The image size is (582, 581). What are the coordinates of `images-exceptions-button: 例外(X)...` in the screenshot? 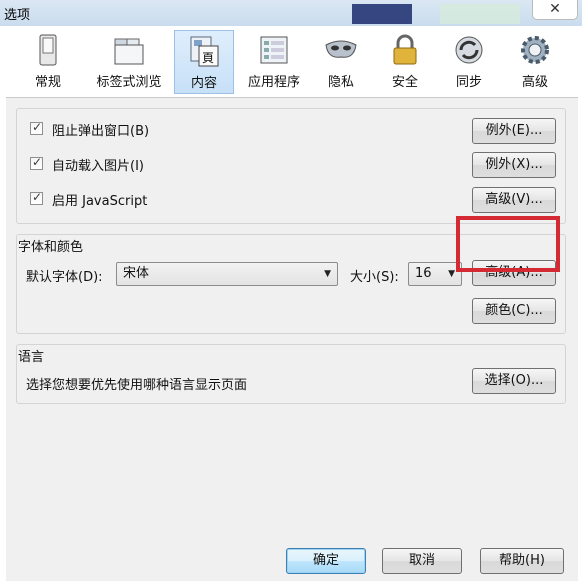 It's located at (514, 165).